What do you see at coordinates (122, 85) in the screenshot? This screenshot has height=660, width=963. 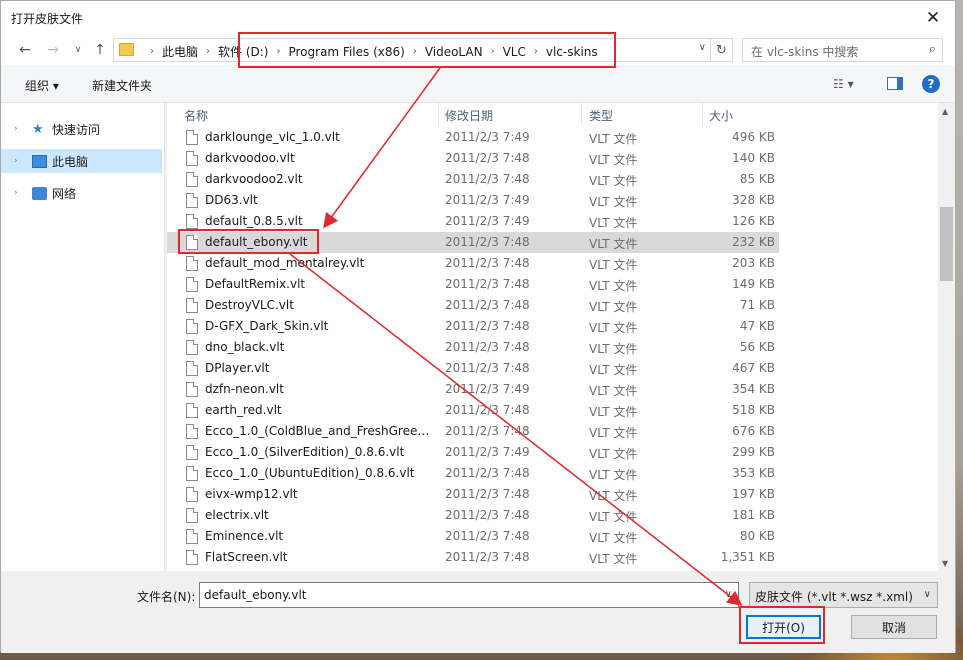 I see `new-folder-button: 新建文件夹` at bounding box center [122, 85].